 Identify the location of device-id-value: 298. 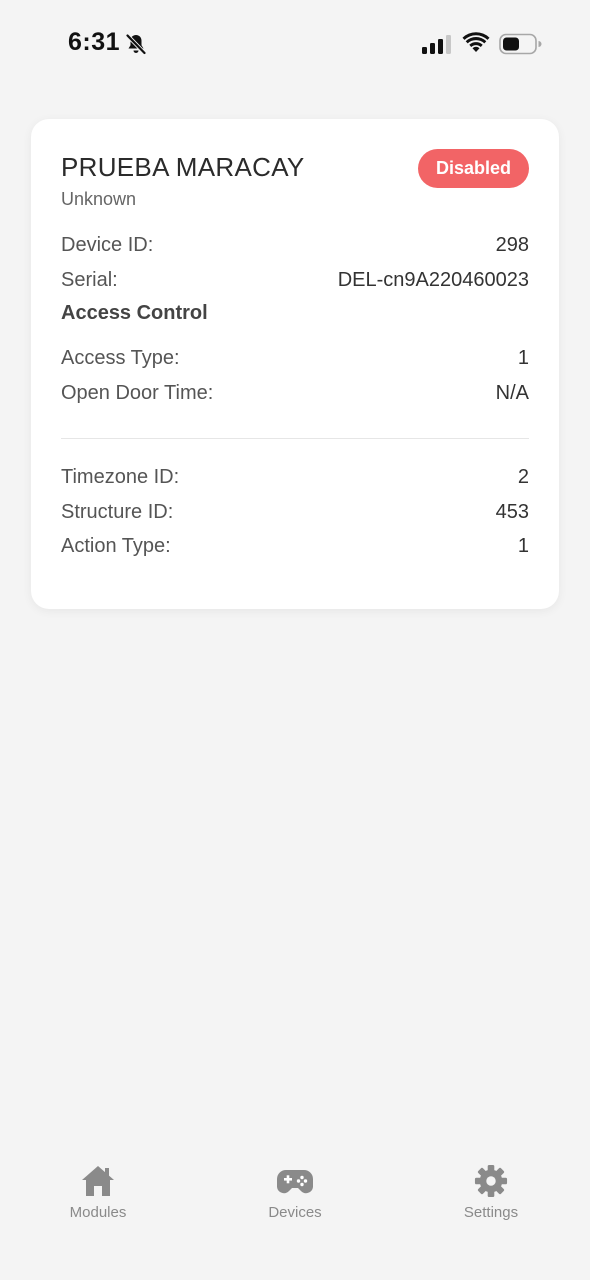
(512, 244).